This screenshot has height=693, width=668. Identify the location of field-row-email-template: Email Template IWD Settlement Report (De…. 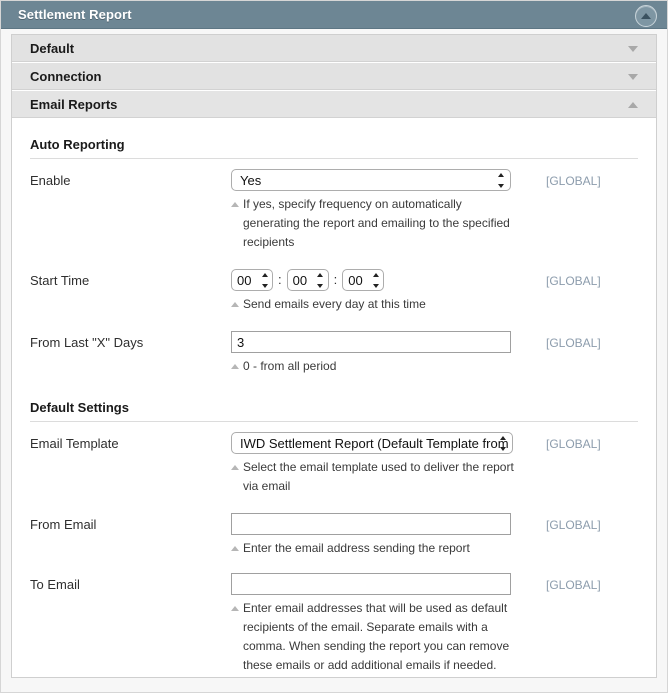
(334, 465).